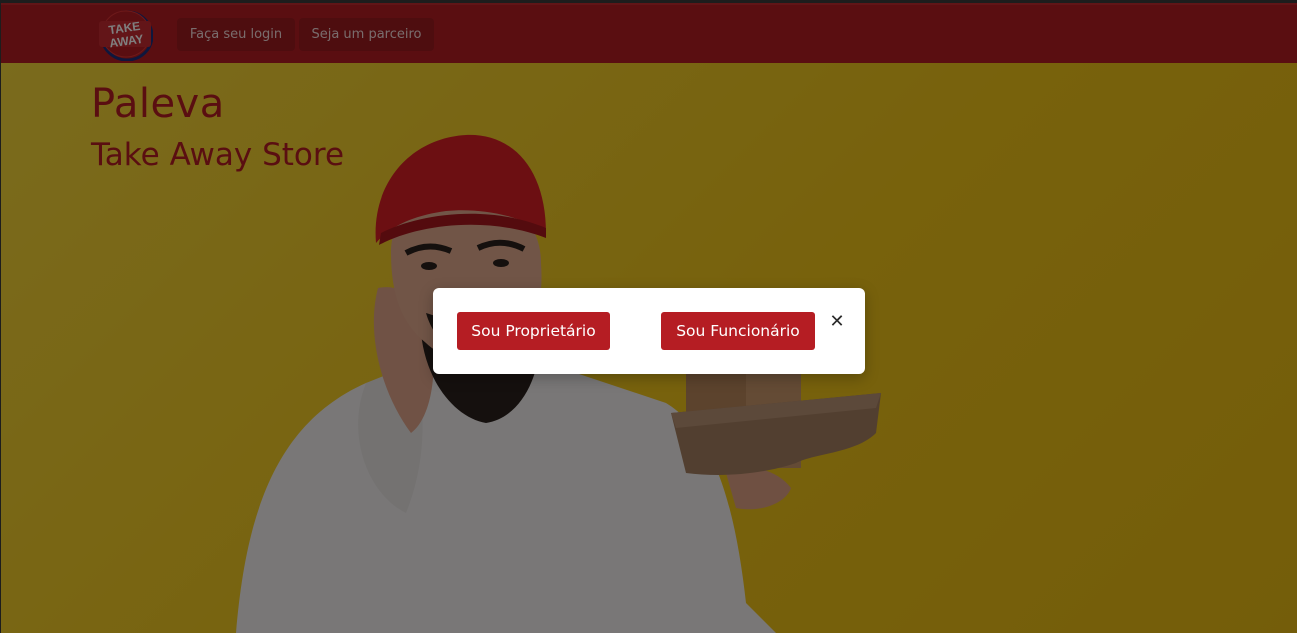  I want to click on owner-button: Sou Proprietário, so click(533, 331).